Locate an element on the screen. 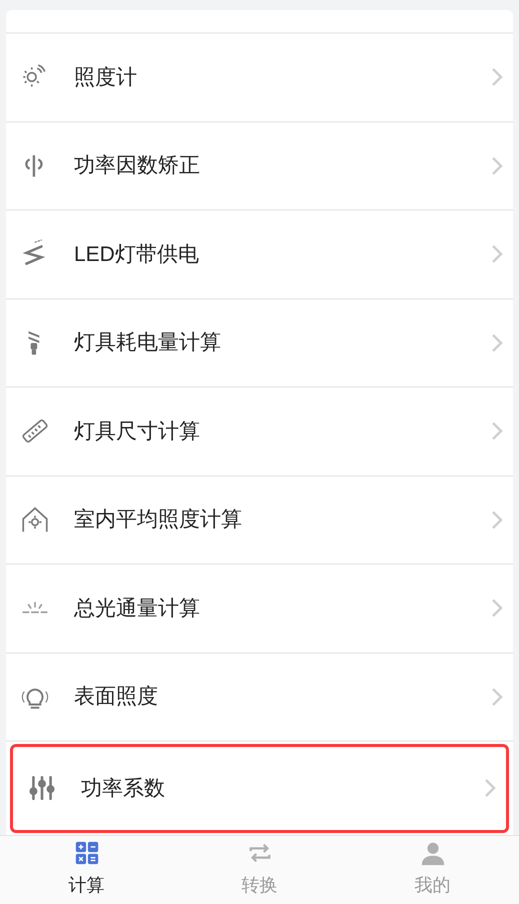  list-item: 灯具尺寸计算 is located at coordinates (259, 432).